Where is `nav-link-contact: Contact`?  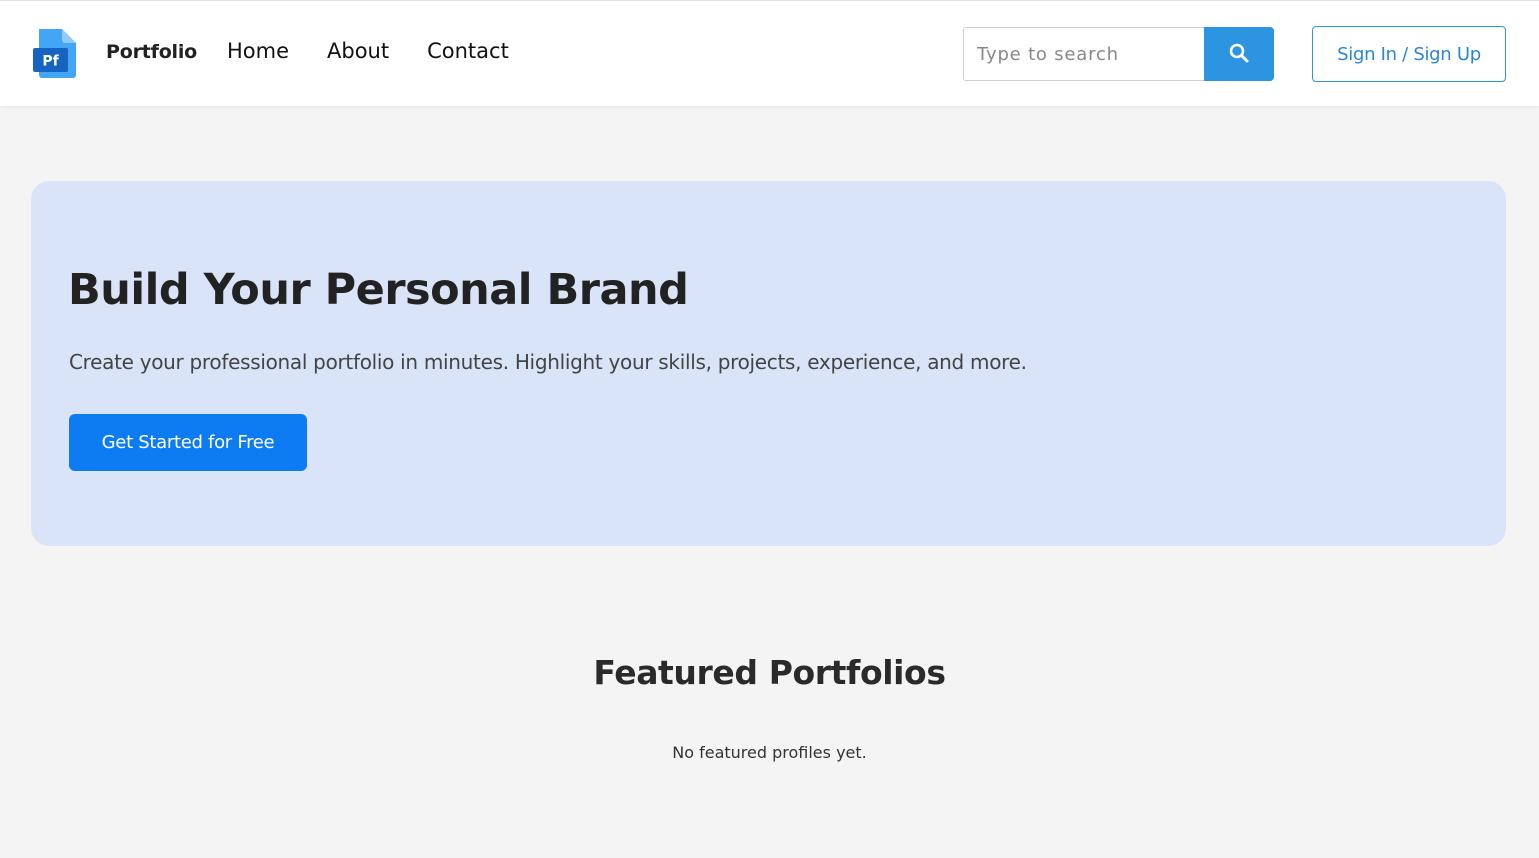 nav-link-contact: Contact is located at coordinates (468, 51).